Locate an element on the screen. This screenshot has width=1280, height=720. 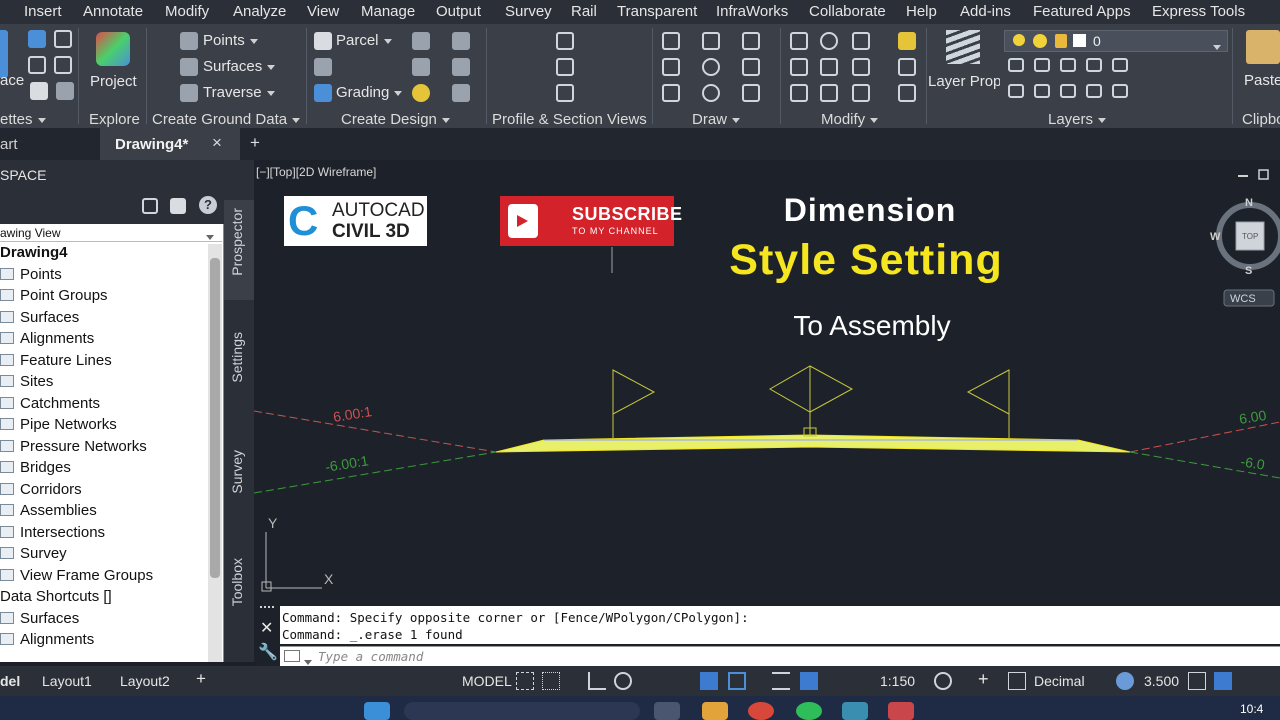
layer-tool-7-icon is located at coordinates (1042, 91).